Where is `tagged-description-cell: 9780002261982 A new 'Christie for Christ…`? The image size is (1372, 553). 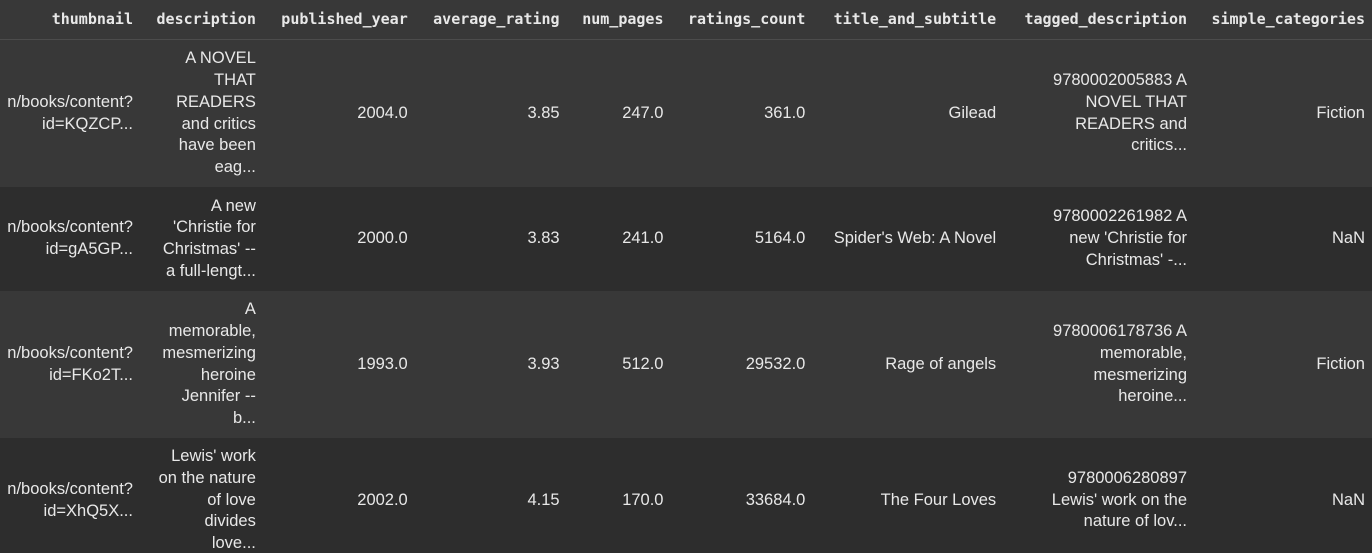
tagged-description-cell: 9780002261982 A new 'Christie for Christ… is located at coordinates (1099, 239).